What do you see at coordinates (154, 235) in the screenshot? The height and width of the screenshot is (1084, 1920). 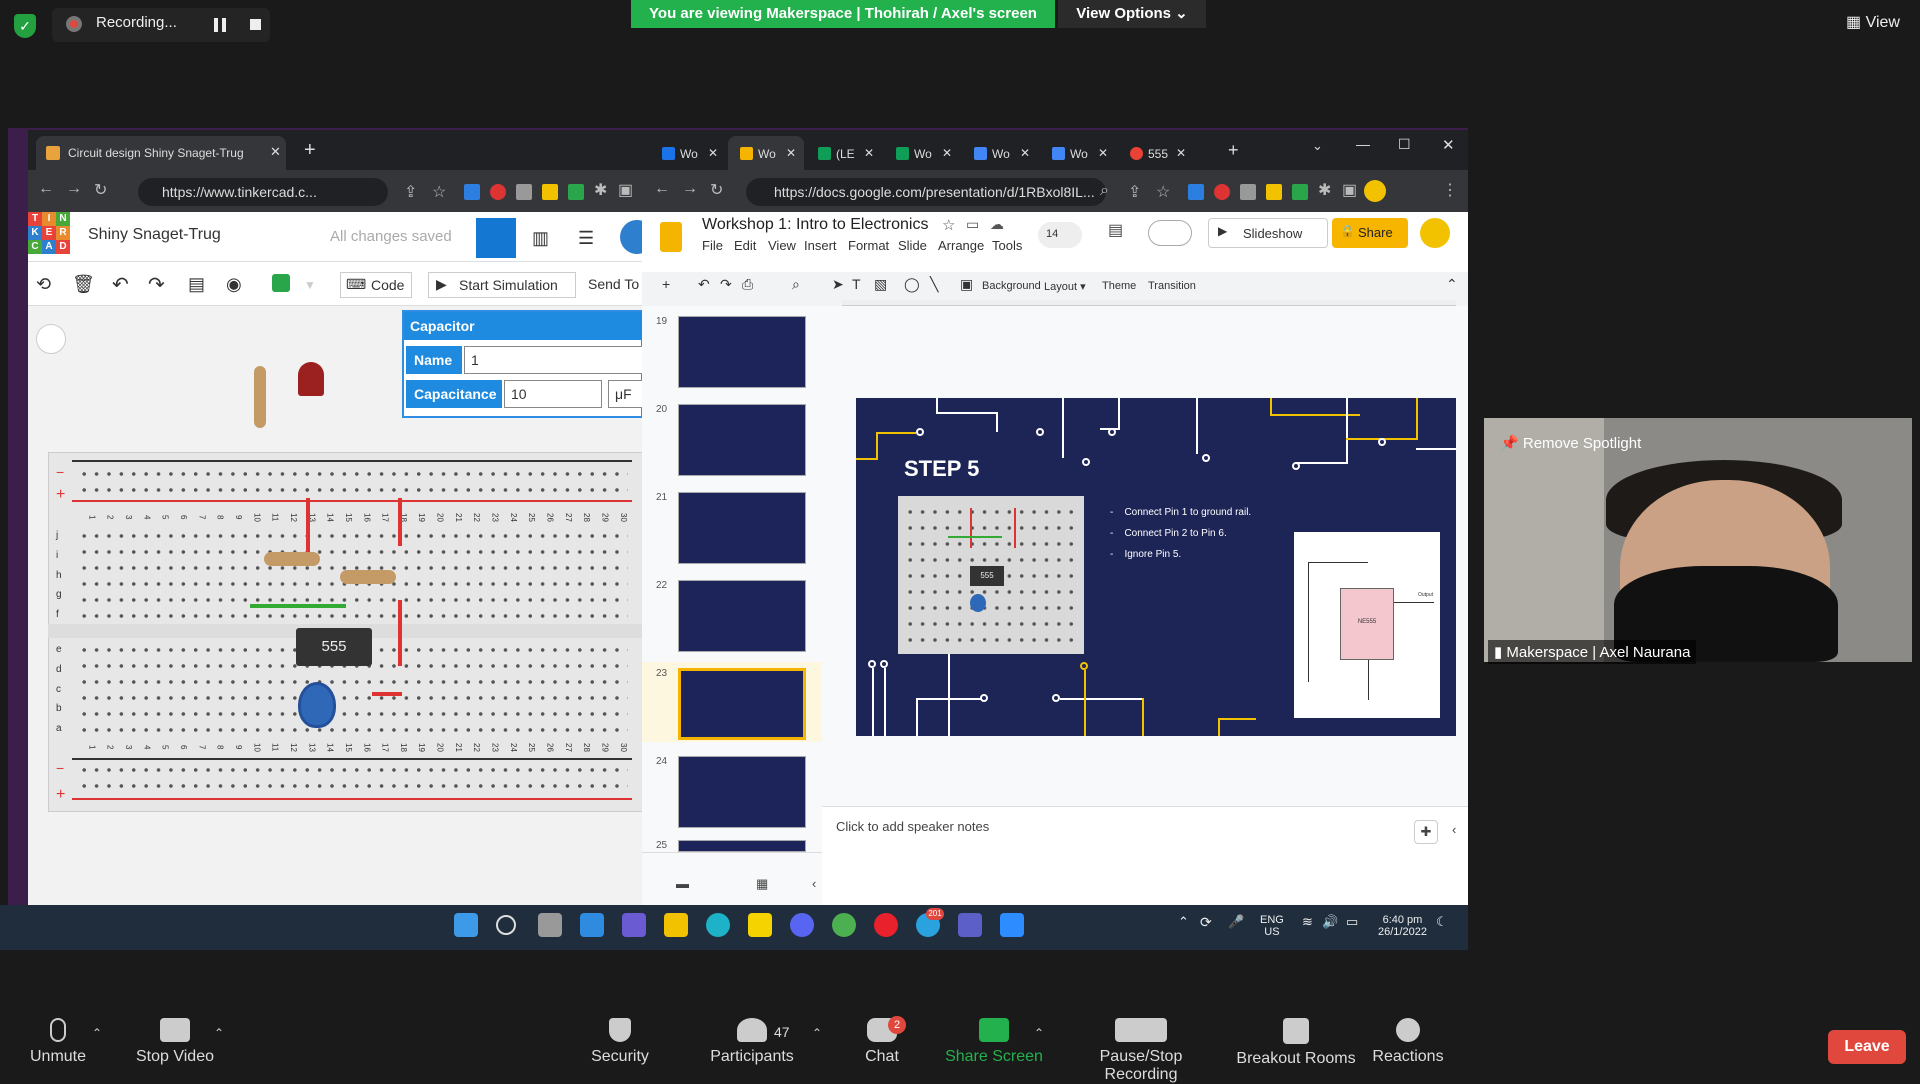 I see `design-name: Shiny Snaget-Trug` at bounding box center [154, 235].